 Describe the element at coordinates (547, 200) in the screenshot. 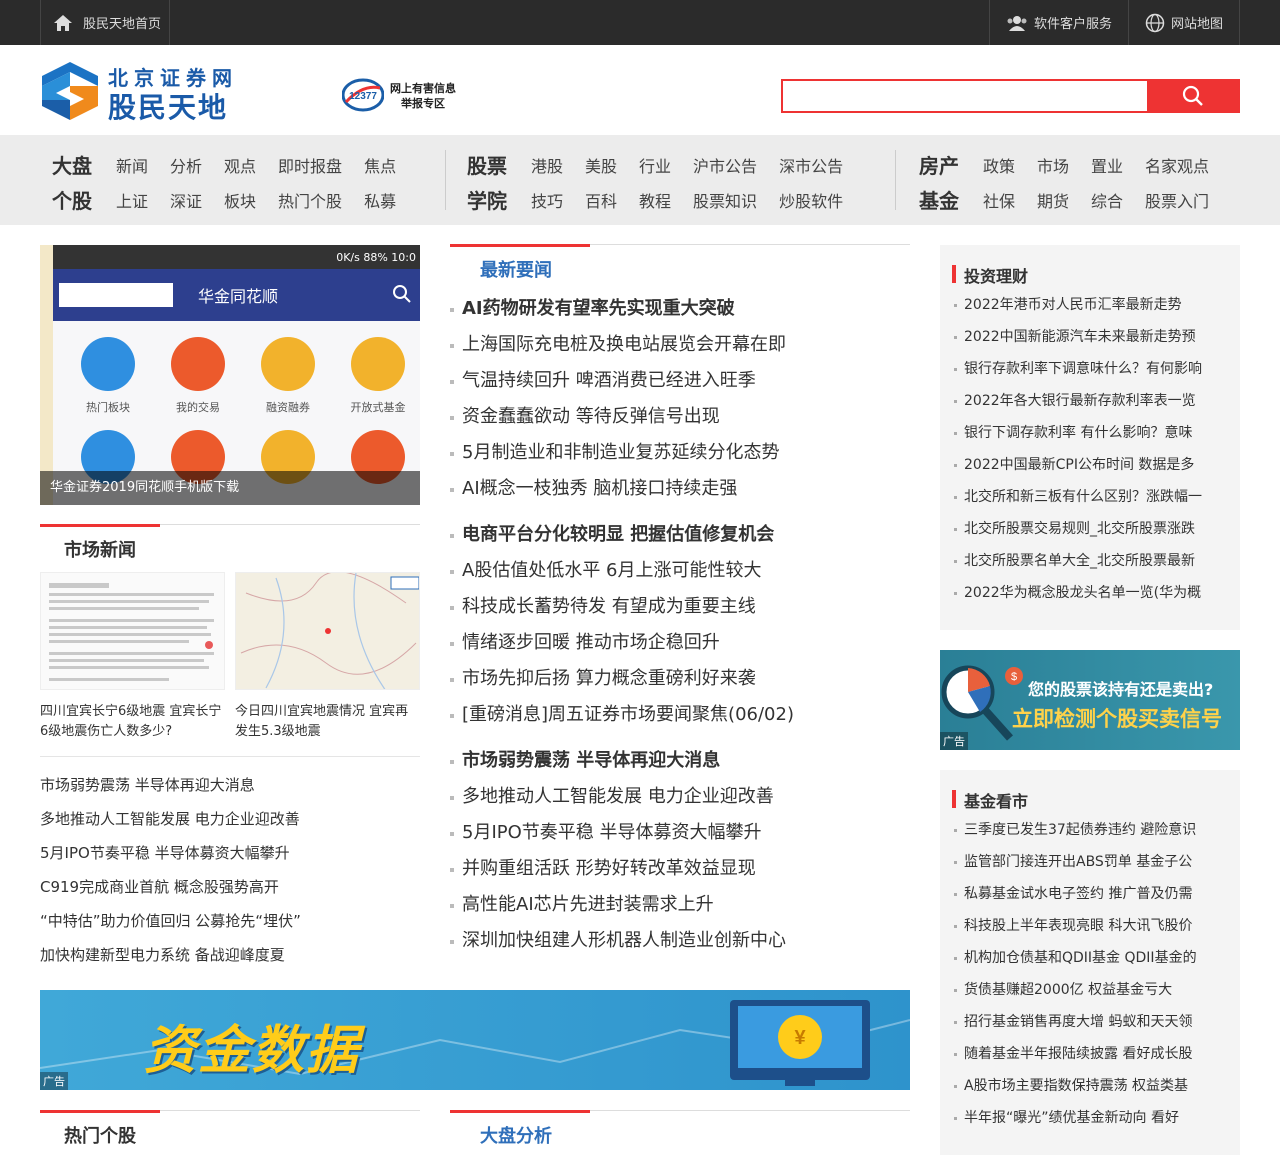

I see `nav-link: 技巧` at that location.